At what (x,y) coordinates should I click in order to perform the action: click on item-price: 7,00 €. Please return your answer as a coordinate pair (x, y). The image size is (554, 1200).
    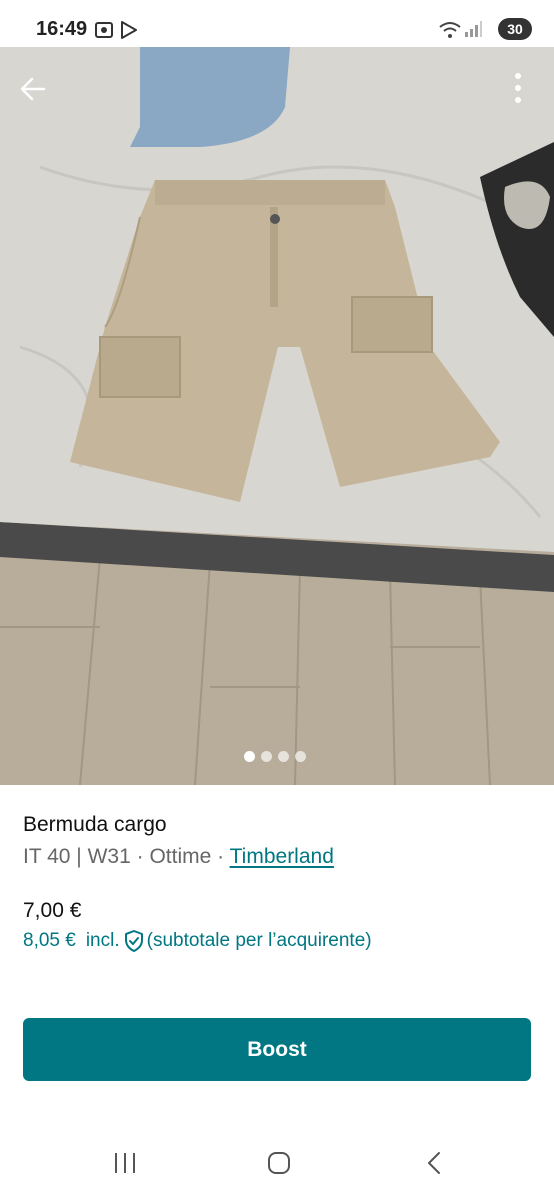
    Looking at the image, I should click on (52, 910).